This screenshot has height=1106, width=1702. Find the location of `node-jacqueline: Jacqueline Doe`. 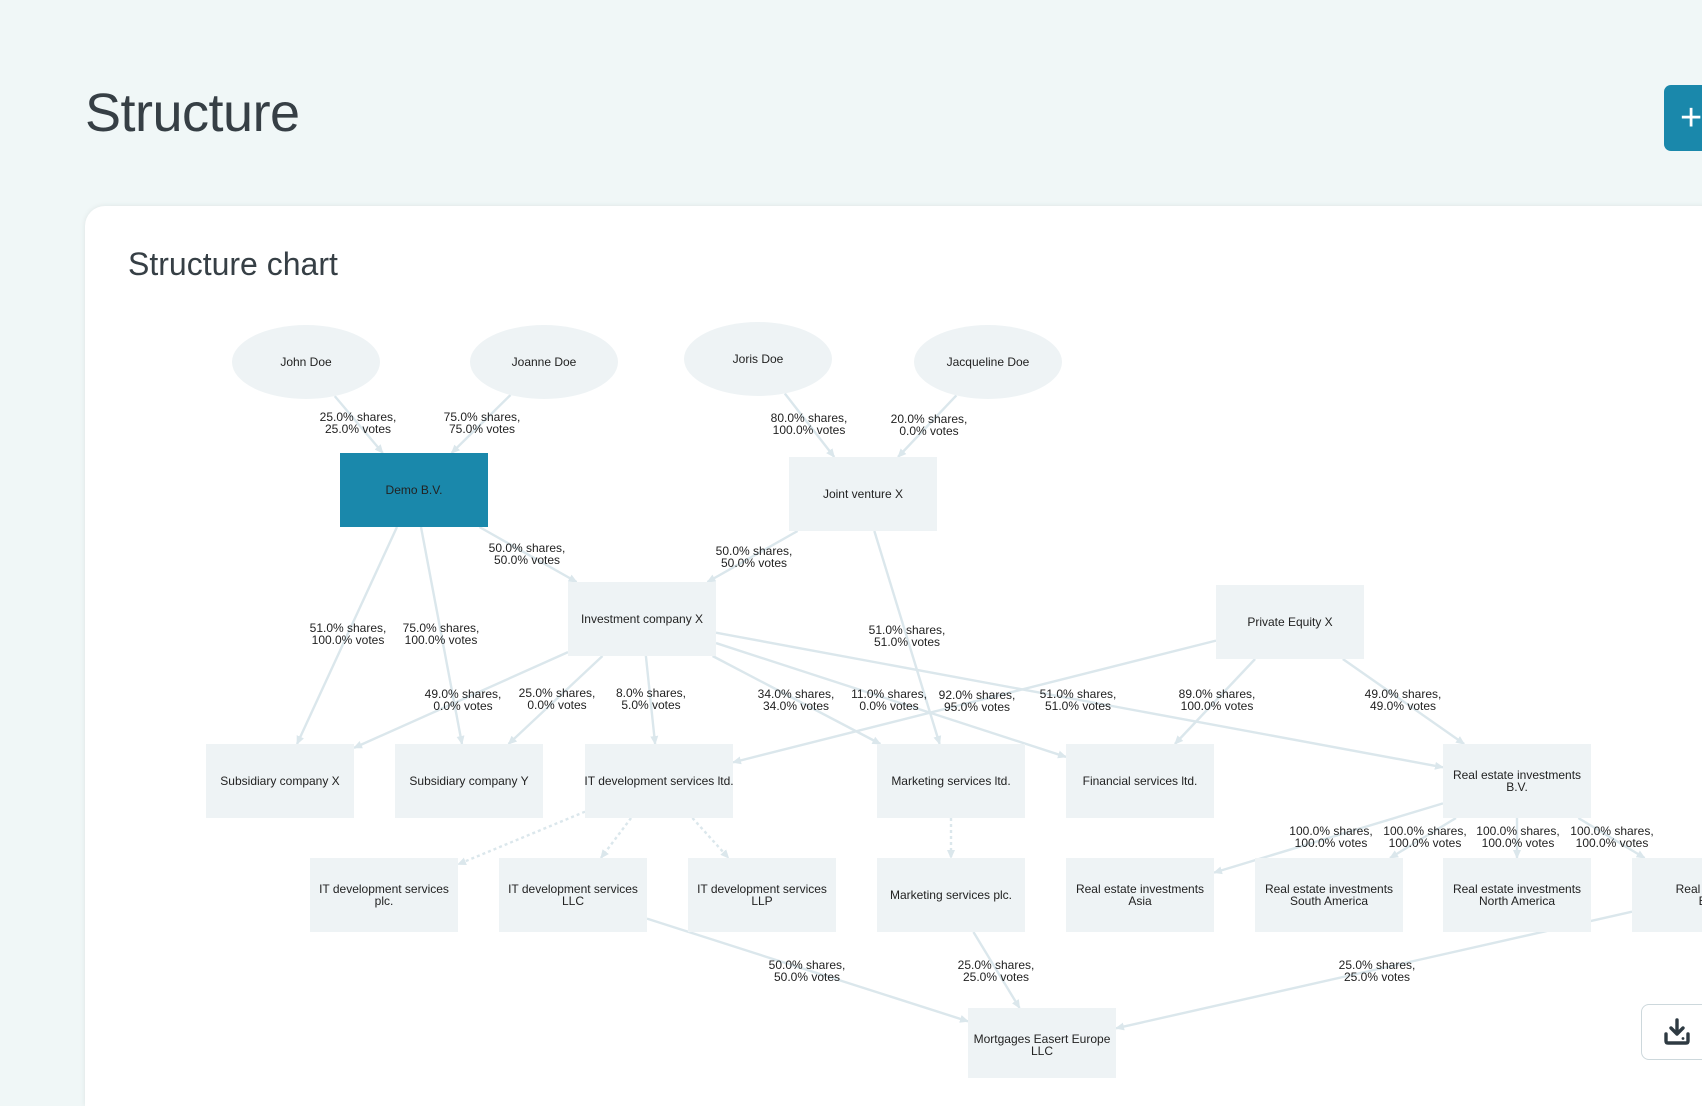

node-jacqueline: Jacqueline Doe is located at coordinates (988, 362).